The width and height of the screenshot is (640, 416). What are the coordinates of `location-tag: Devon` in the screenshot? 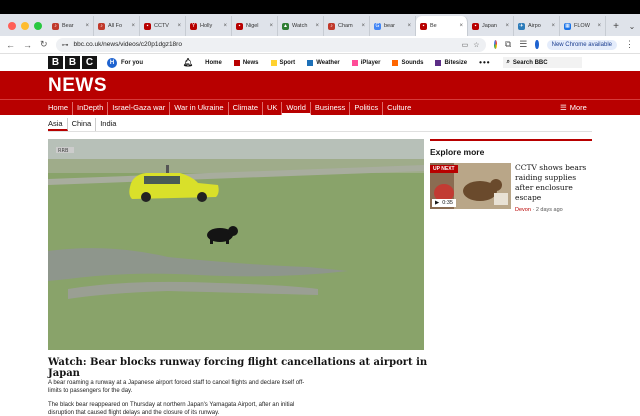 It's located at (523, 210).